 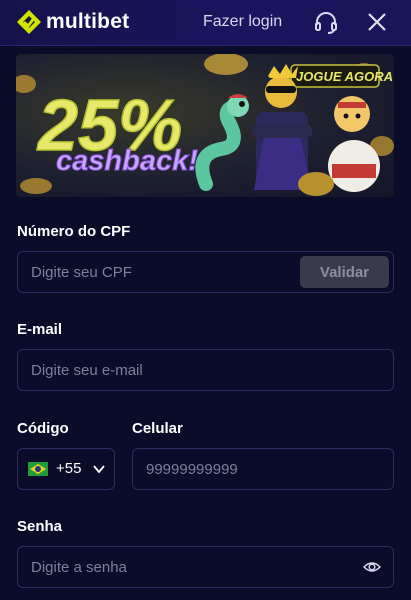 I want to click on password-field, so click(x=205, y=567).